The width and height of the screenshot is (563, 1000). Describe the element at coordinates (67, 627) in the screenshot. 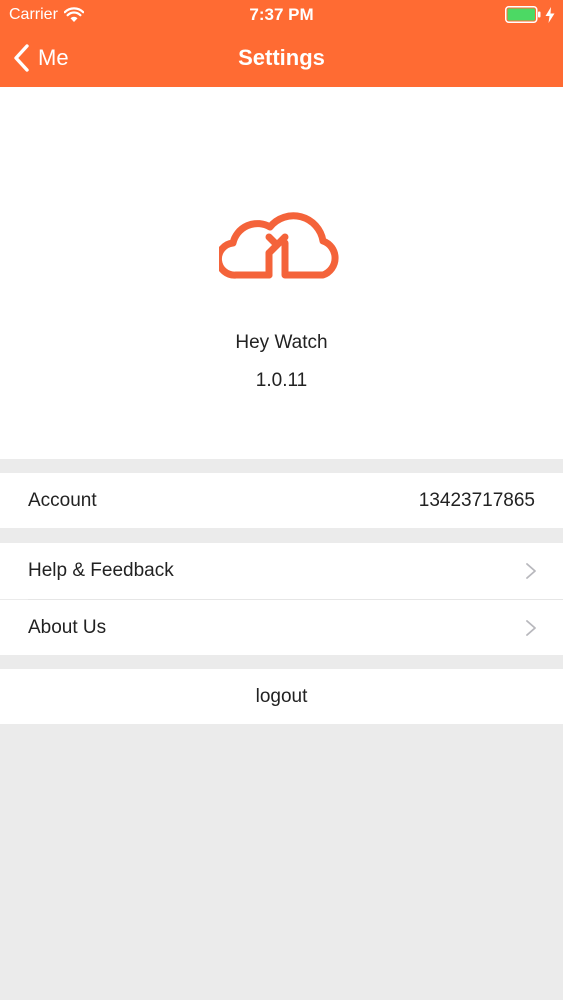

I see `about-us-label: About Us` at that location.